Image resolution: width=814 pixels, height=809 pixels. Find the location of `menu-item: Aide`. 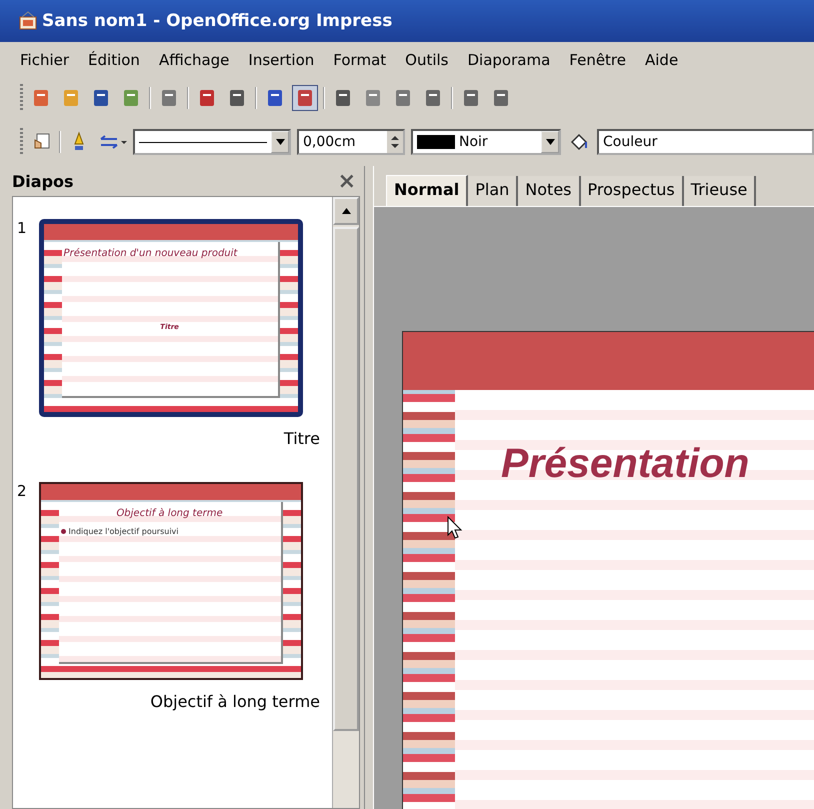

menu-item: Aide is located at coordinates (661, 60).